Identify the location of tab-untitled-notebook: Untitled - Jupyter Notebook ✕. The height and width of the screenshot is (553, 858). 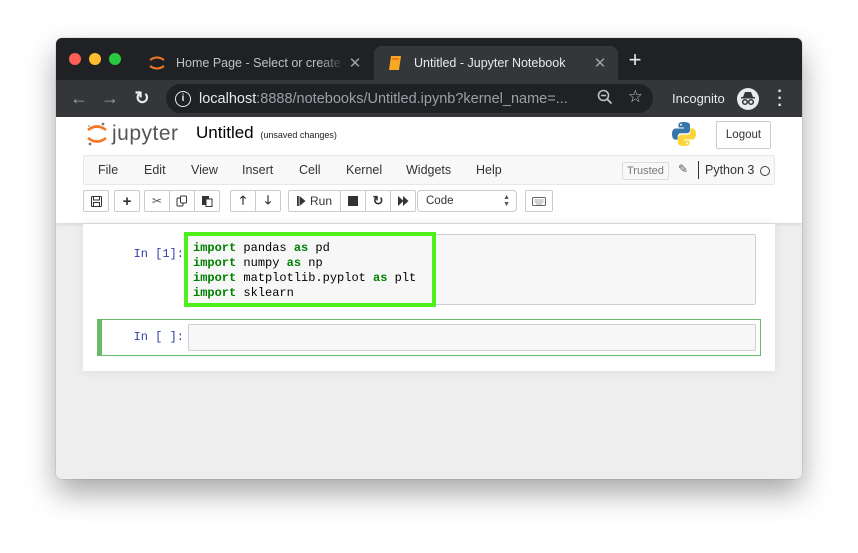
(496, 63).